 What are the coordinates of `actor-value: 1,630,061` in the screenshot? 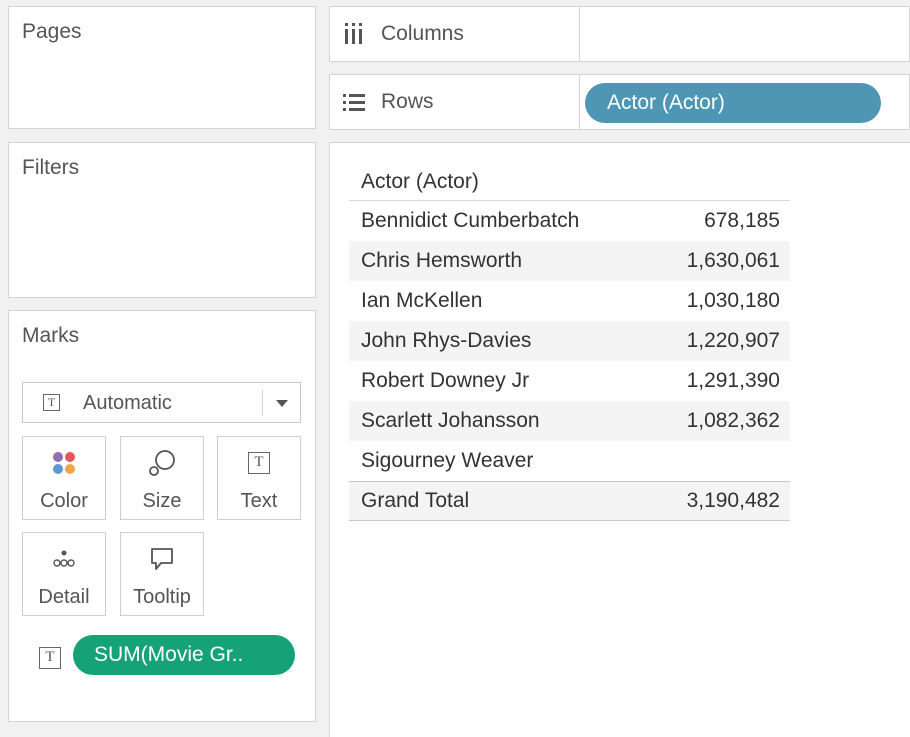 It's located at (733, 260).